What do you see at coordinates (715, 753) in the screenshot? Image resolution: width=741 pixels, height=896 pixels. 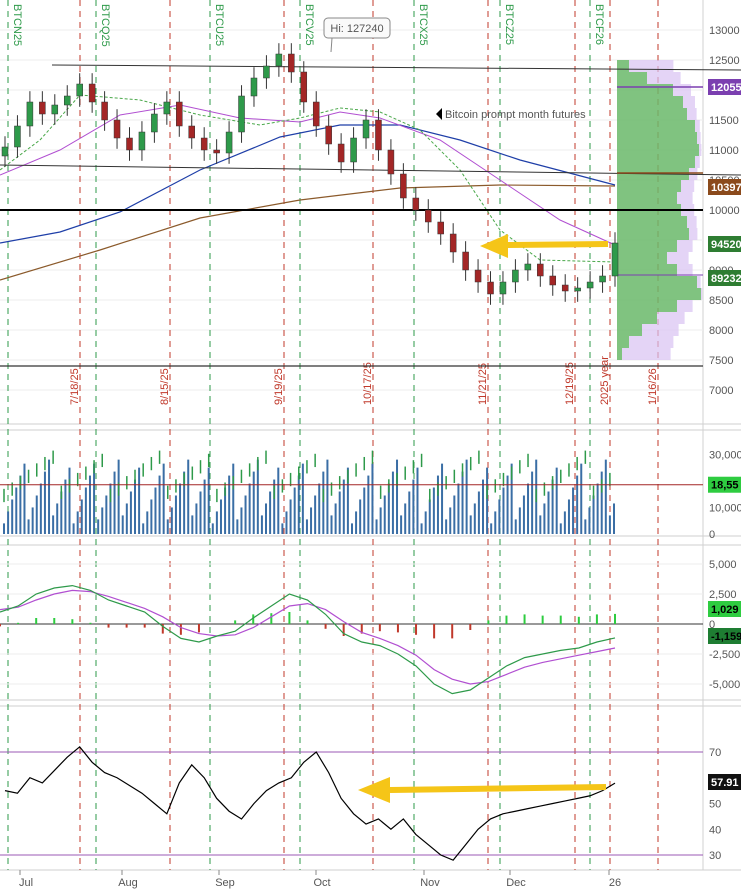 I see `y-tick-label-rsi: 70` at bounding box center [715, 753].